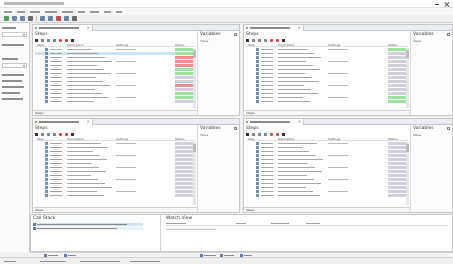 This screenshot has width=453, height=264. I want to click on save-icon, so click(22, 18).